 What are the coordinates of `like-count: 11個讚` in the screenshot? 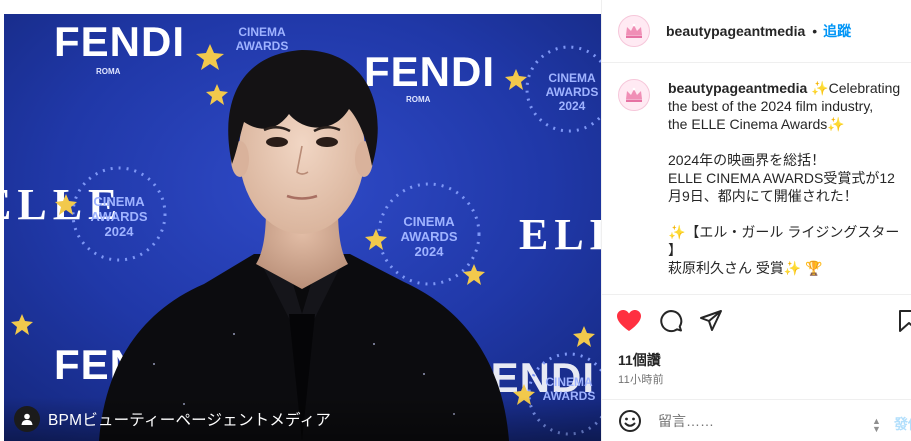 It's located at (639, 360).